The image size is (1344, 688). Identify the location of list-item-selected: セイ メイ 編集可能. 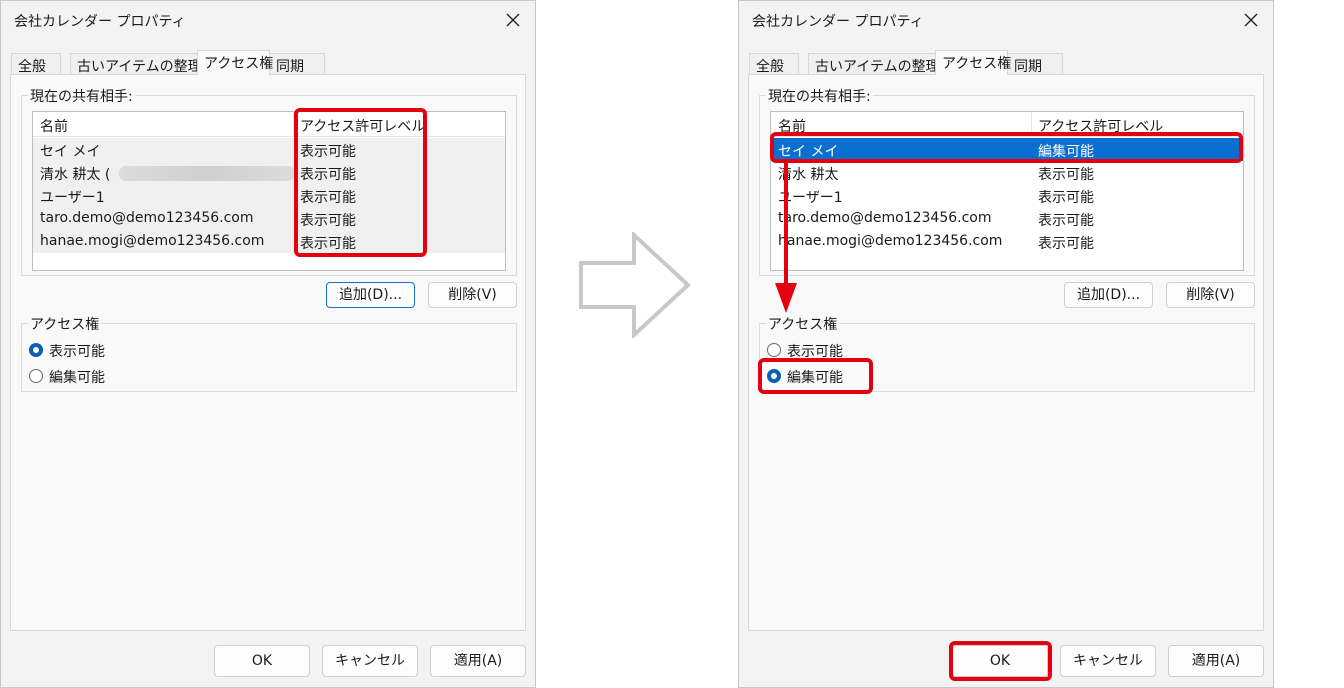
(1007, 149).